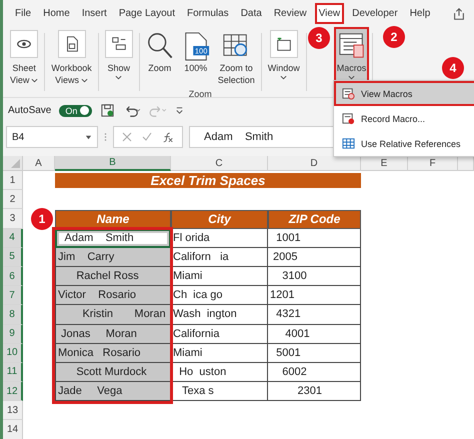 The image size is (474, 439). What do you see at coordinates (314, 276) in the screenshot?
I see `table-cell: 3100` at bounding box center [314, 276].